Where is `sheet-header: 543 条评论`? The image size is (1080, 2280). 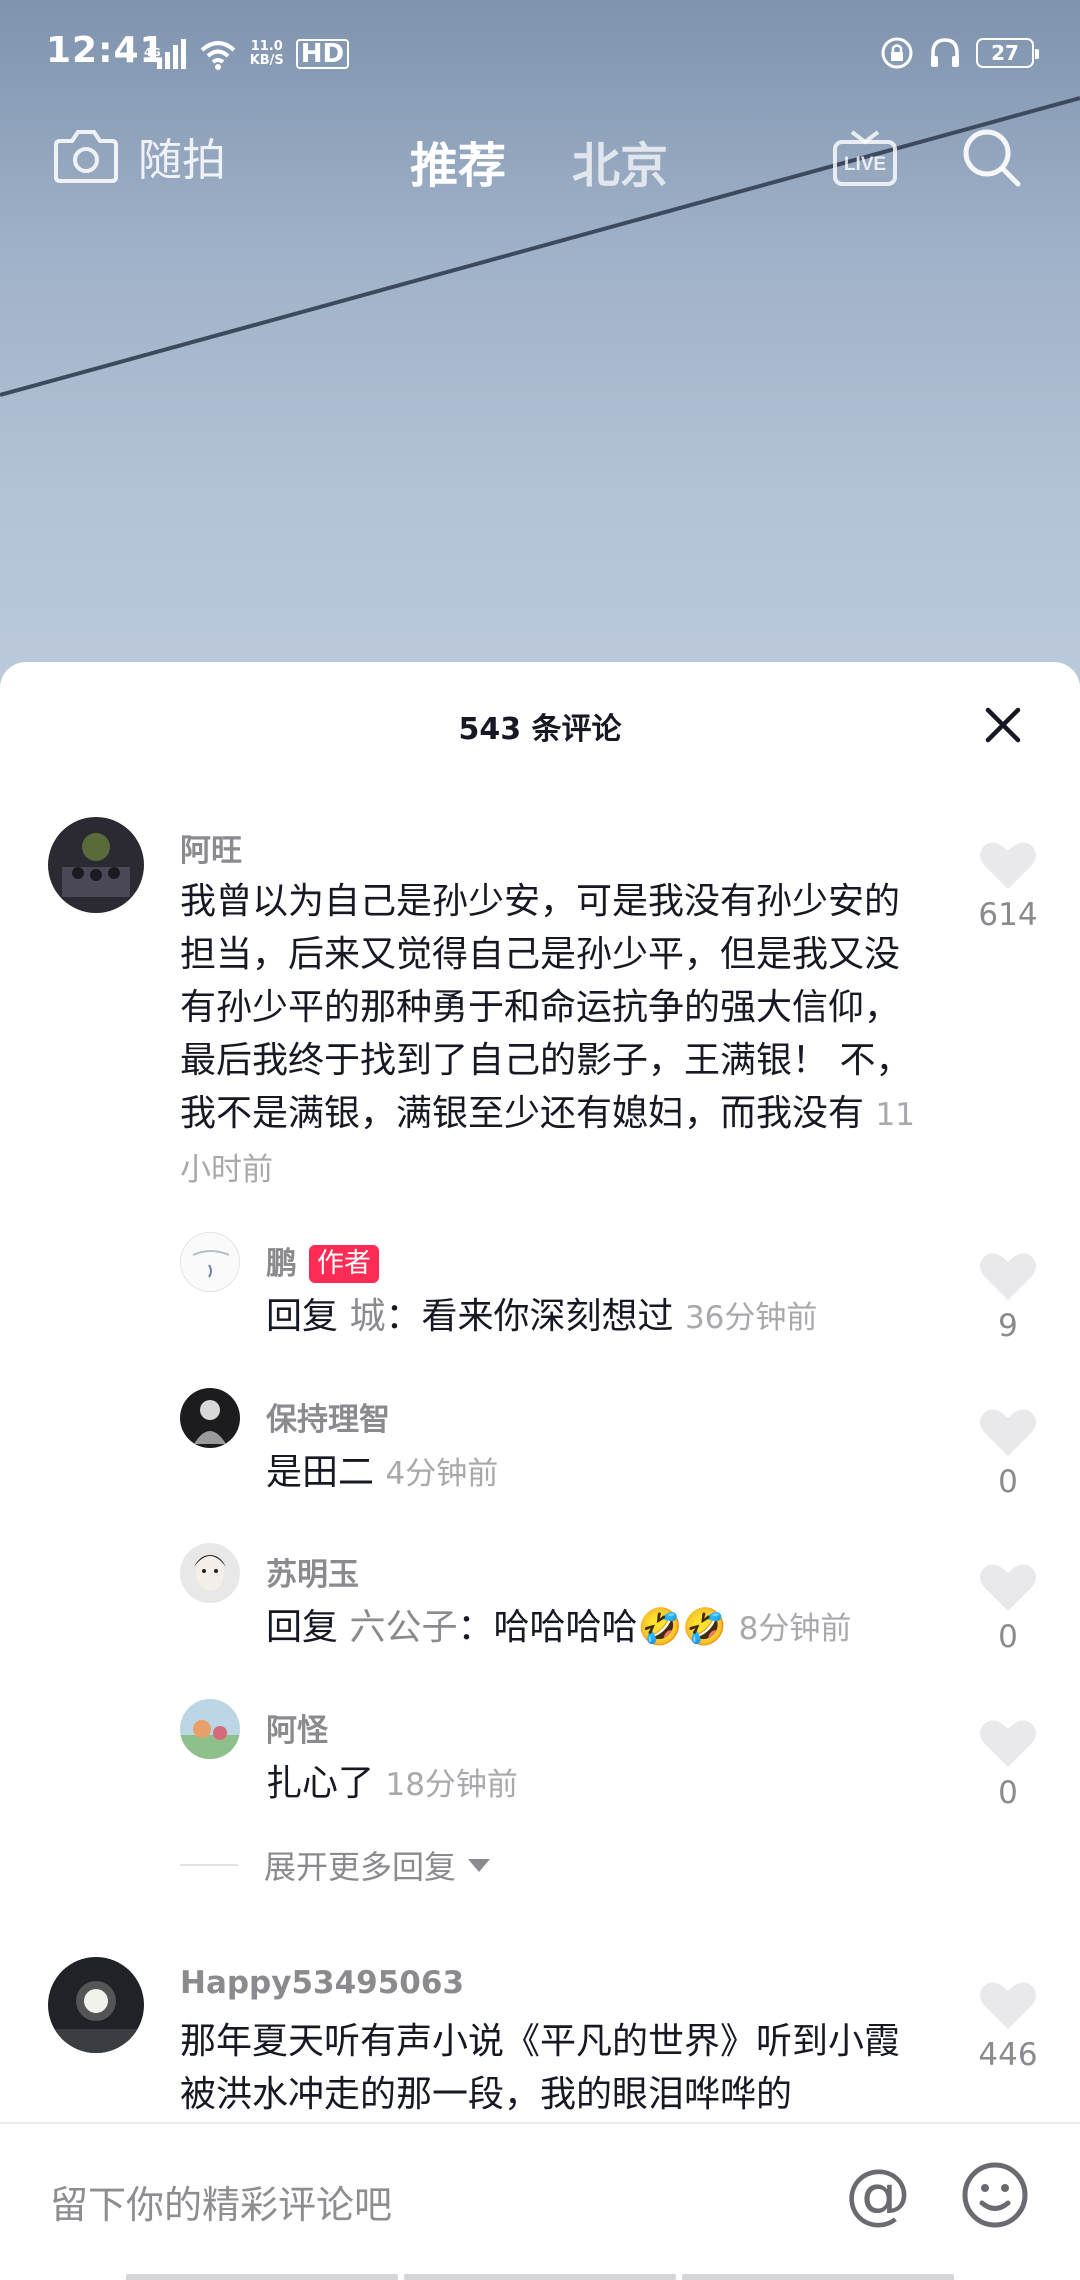 sheet-header: 543 条评论 is located at coordinates (540, 722).